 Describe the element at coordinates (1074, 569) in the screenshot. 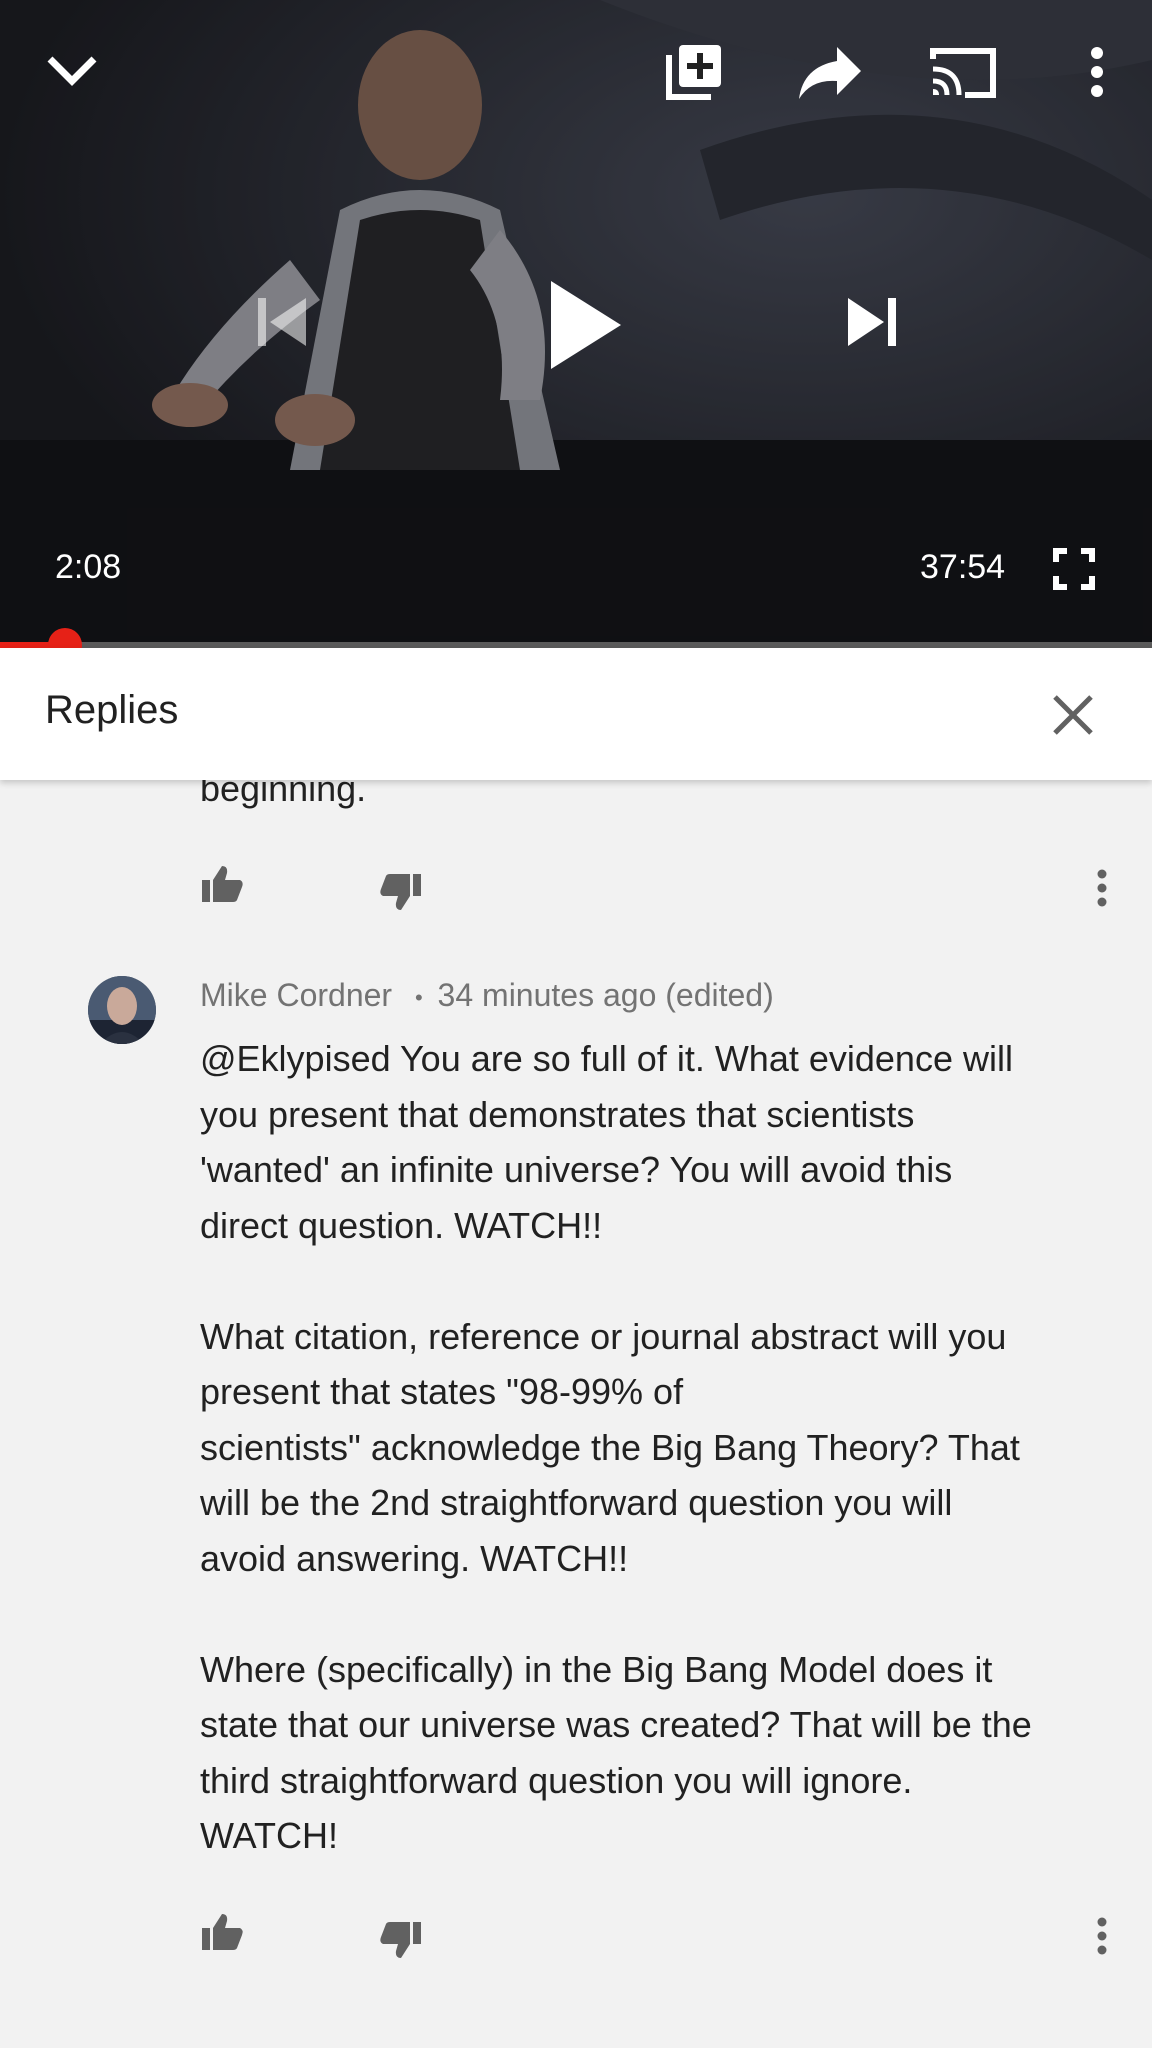

I see `fullscreen-icon` at that location.